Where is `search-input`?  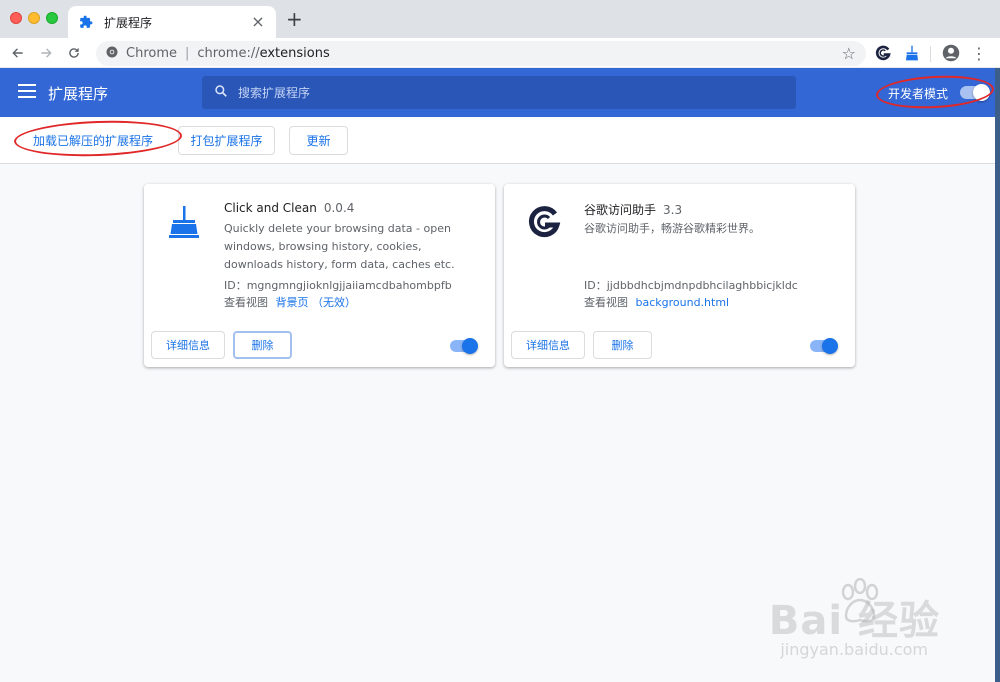
search-input is located at coordinates (498, 92).